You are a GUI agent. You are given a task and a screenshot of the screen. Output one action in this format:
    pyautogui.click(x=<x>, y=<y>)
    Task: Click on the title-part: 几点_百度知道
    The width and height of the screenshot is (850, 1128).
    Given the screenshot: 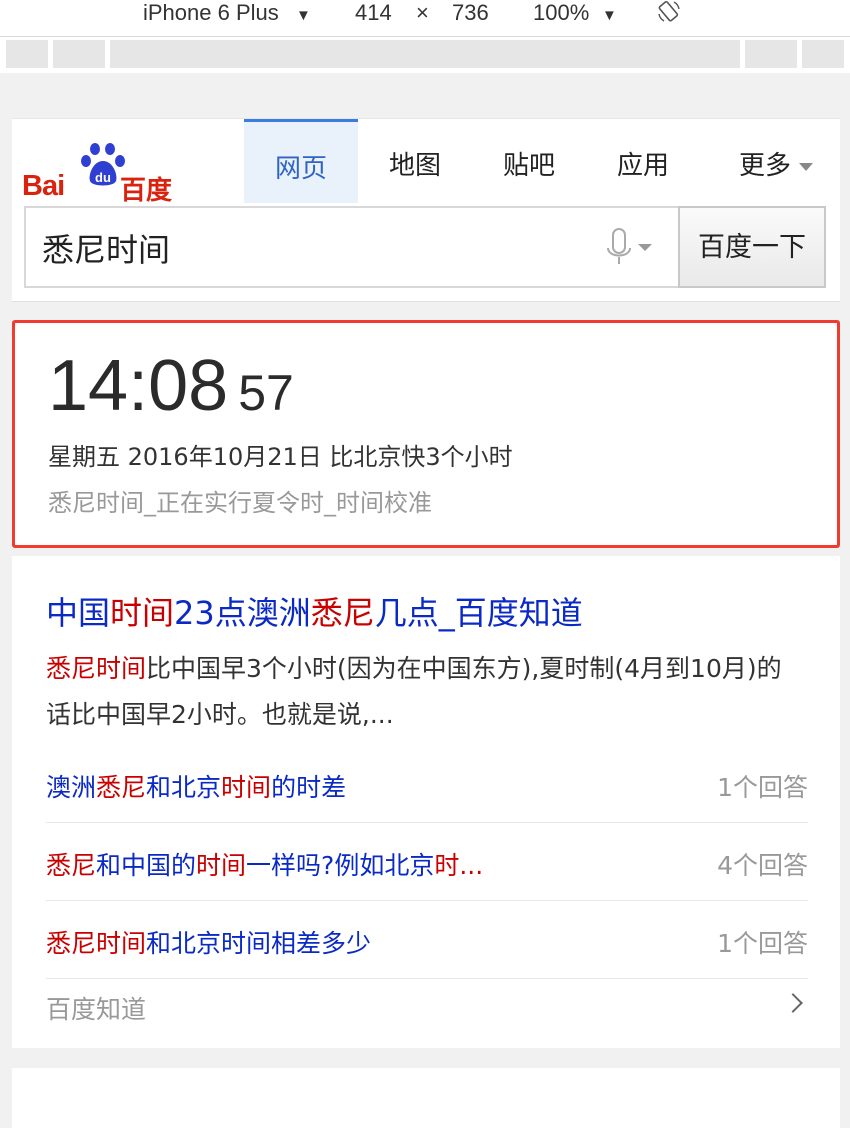 What is the action you would take?
    pyautogui.click(x=478, y=613)
    